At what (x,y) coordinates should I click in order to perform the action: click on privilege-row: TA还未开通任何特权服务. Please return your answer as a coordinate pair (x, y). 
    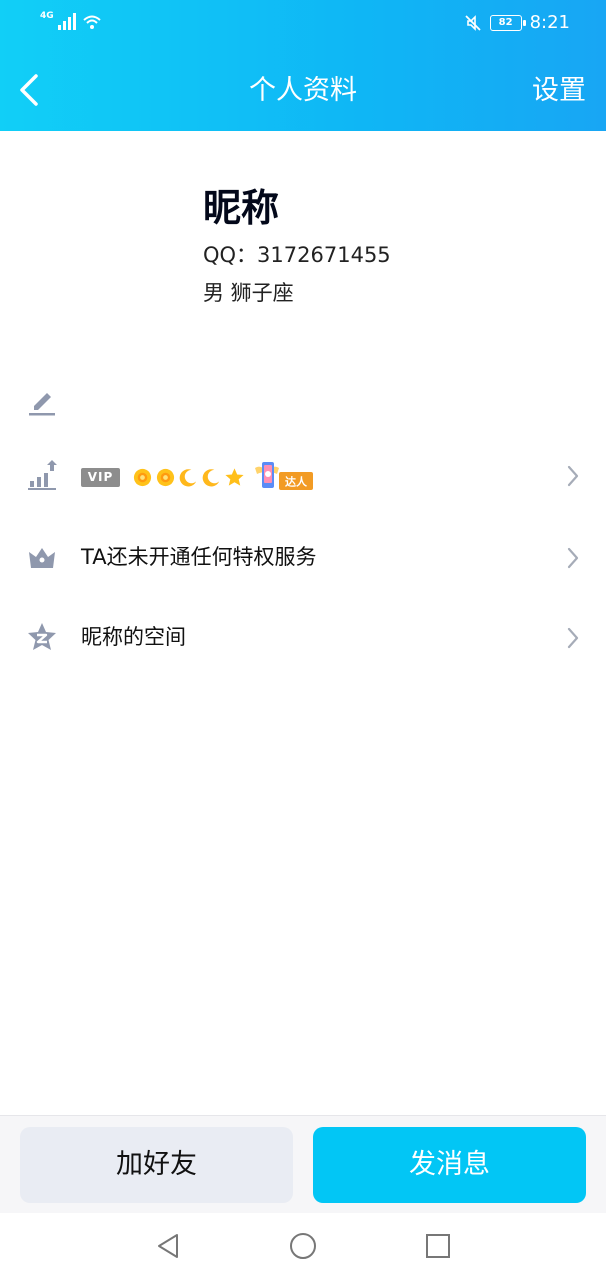
    Looking at the image, I should click on (303, 559).